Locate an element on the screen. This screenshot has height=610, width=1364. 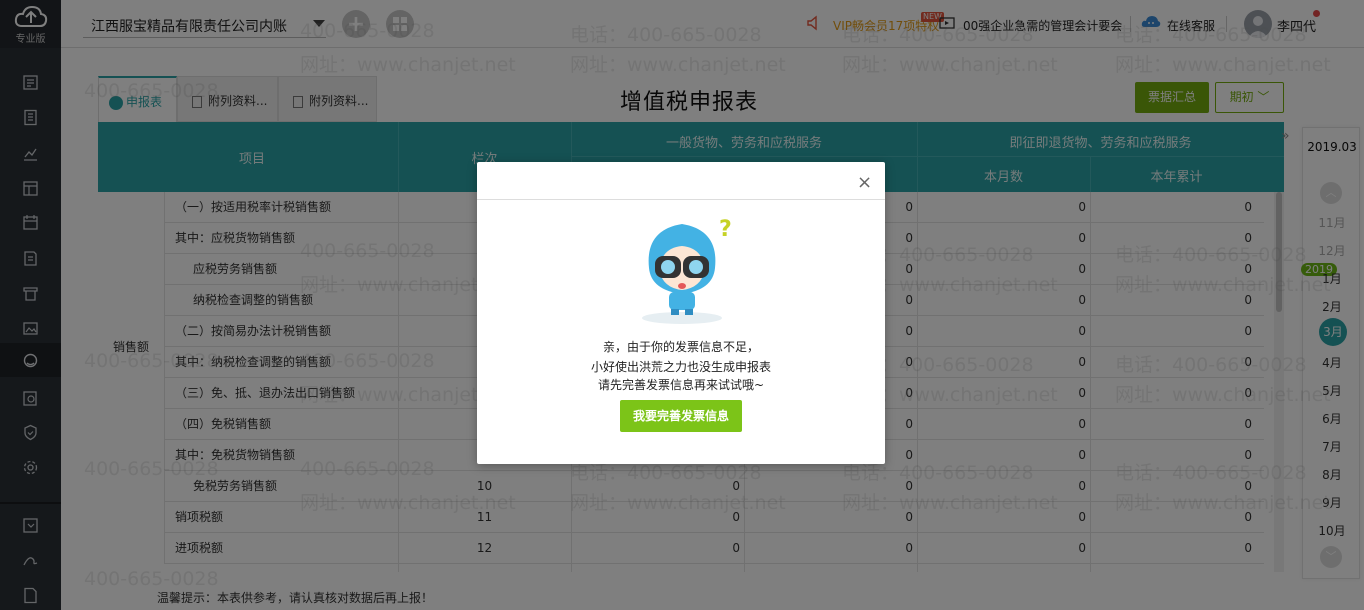
modal-message-1: 亲，由于你的发票信息不足， is located at coordinates (680, 347).